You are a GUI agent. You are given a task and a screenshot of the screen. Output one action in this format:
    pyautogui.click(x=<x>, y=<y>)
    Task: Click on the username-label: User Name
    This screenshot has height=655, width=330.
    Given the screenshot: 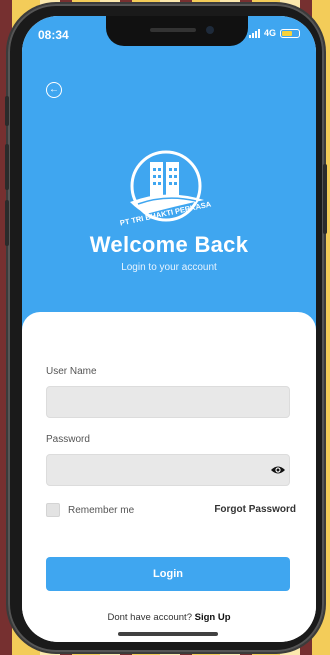 What is the action you would take?
    pyautogui.click(x=71, y=371)
    